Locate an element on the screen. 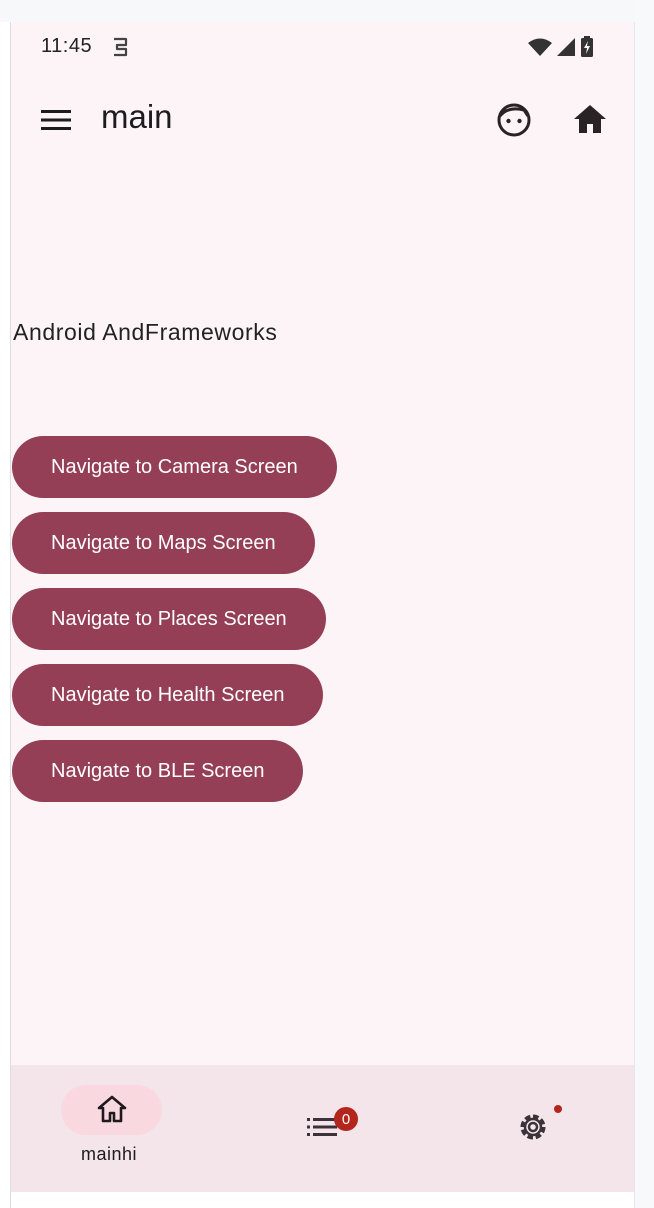 This screenshot has height=1208, width=654. bottom-nav-label-main: mainhi is located at coordinates (109, 1154).